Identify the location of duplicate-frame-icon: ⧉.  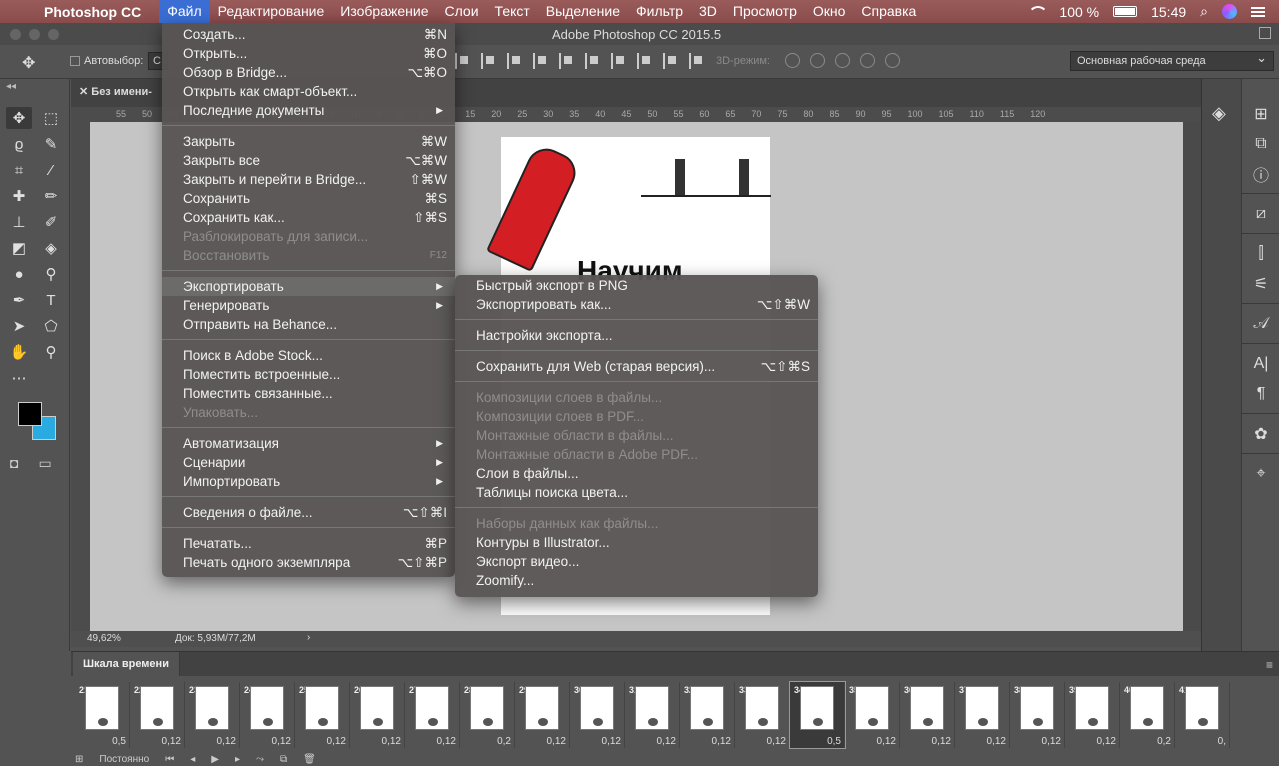
(283, 759).